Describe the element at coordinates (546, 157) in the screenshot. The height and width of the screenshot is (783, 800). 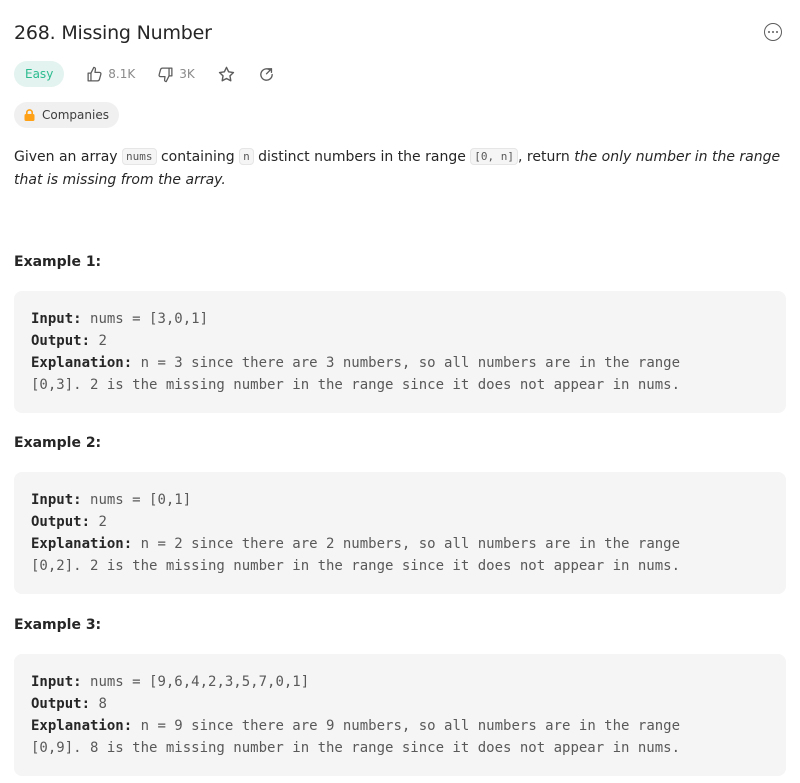
I see `description-text: , return` at that location.